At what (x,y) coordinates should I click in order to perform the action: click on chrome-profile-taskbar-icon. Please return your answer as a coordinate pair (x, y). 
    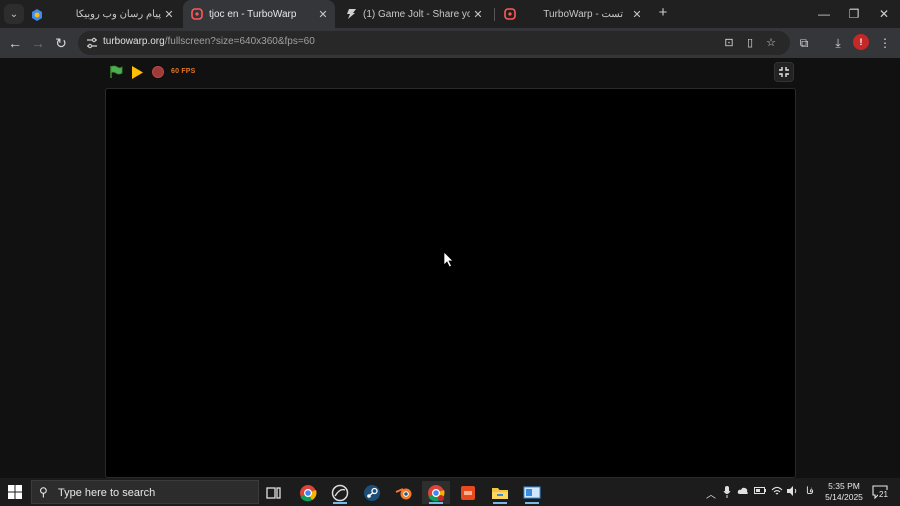
    Looking at the image, I should click on (436, 492).